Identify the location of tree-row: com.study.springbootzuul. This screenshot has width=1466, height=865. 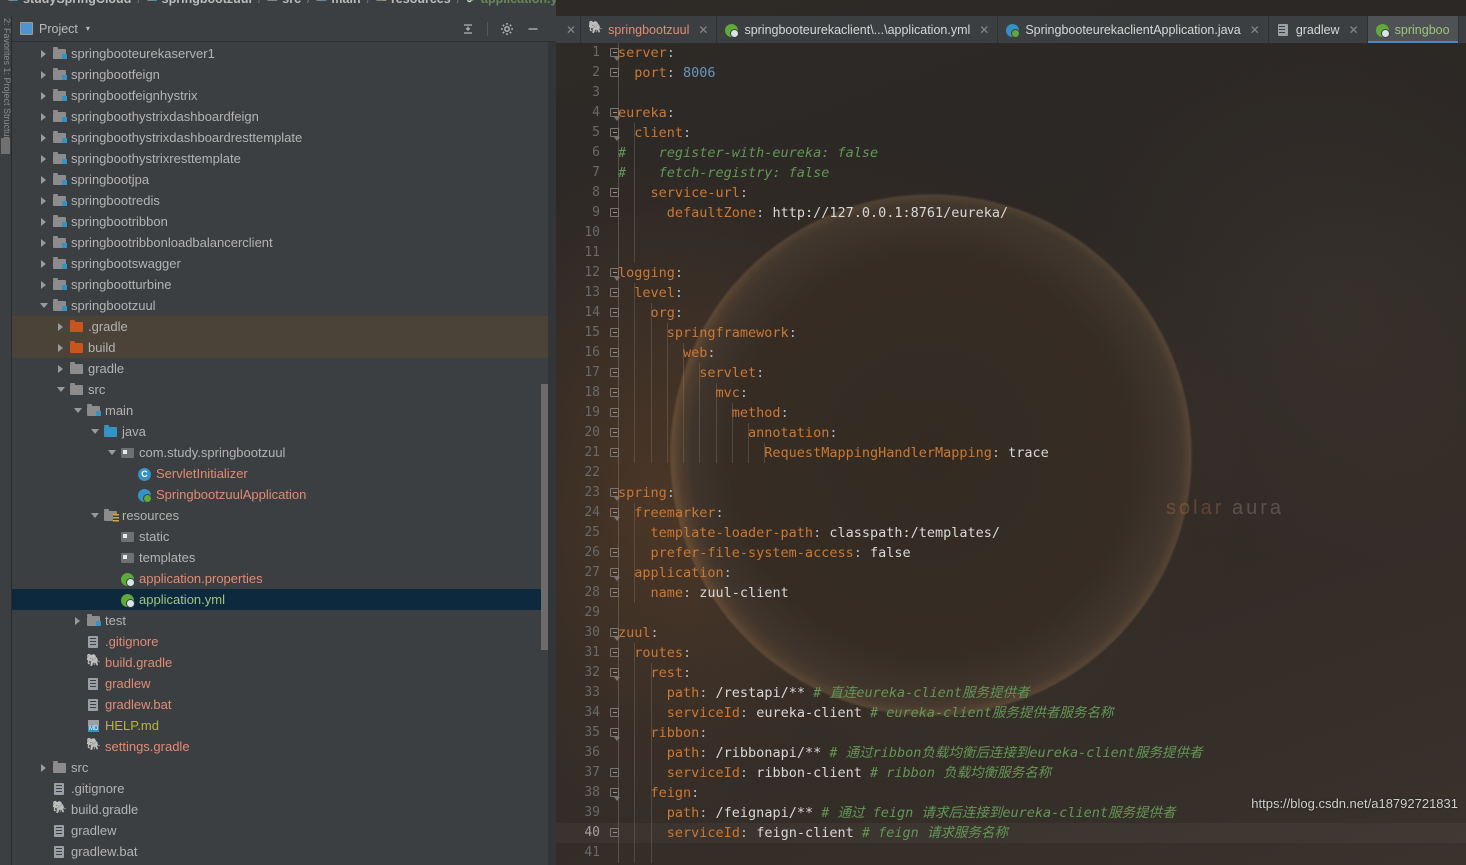
(284, 452).